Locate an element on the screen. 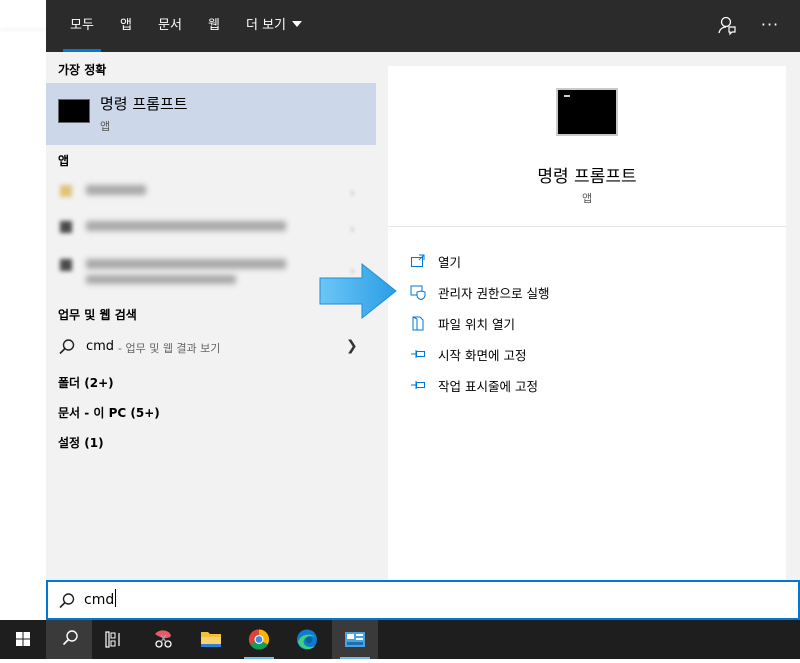 The image size is (800, 663). action-run-as-admin-label: 관리자 권한으로 실행 is located at coordinates (494, 293).